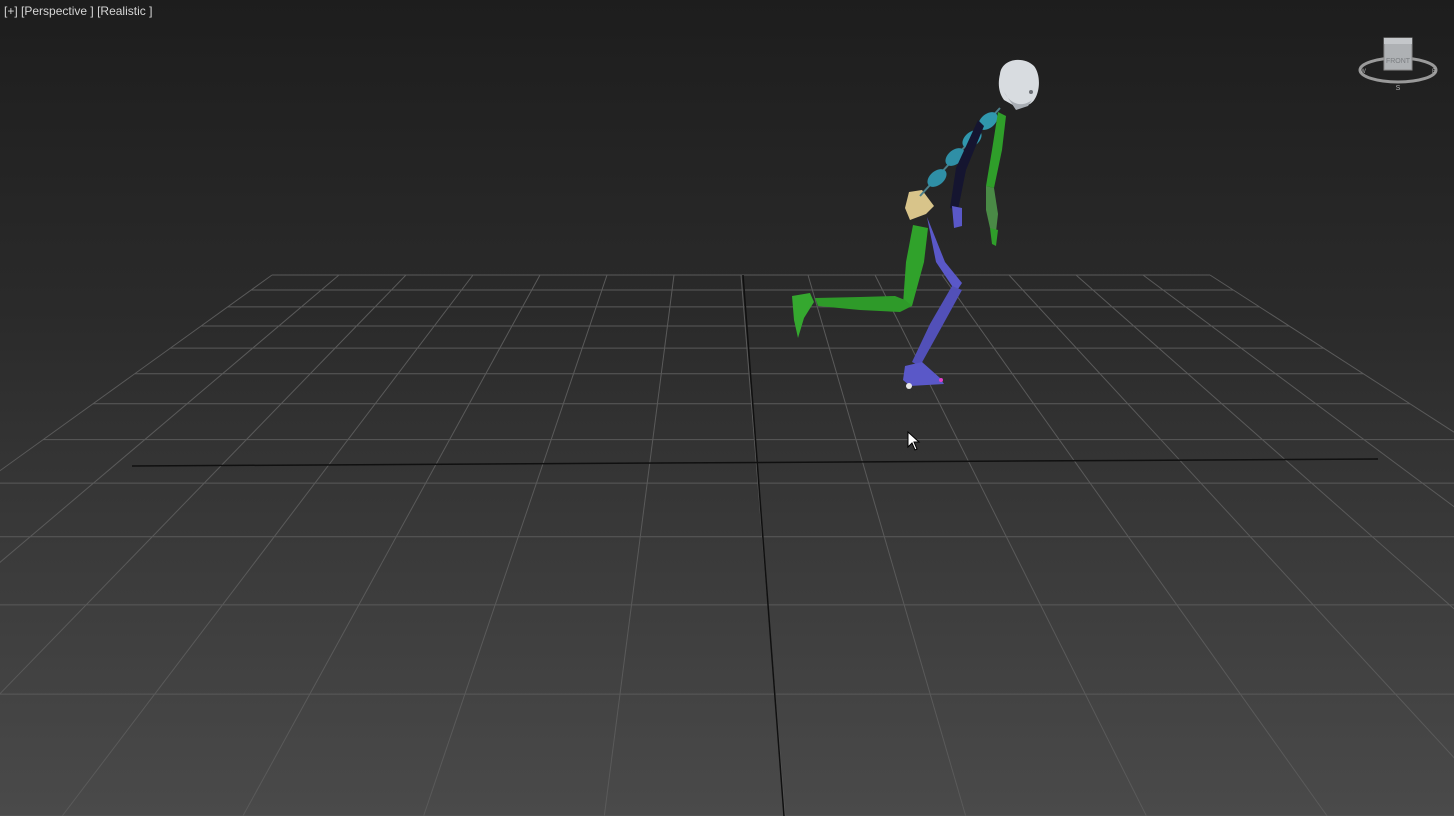 The height and width of the screenshot is (816, 1454). What do you see at coordinates (919, 205) in the screenshot?
I see `pelvis` at bounding box center [919, 205].